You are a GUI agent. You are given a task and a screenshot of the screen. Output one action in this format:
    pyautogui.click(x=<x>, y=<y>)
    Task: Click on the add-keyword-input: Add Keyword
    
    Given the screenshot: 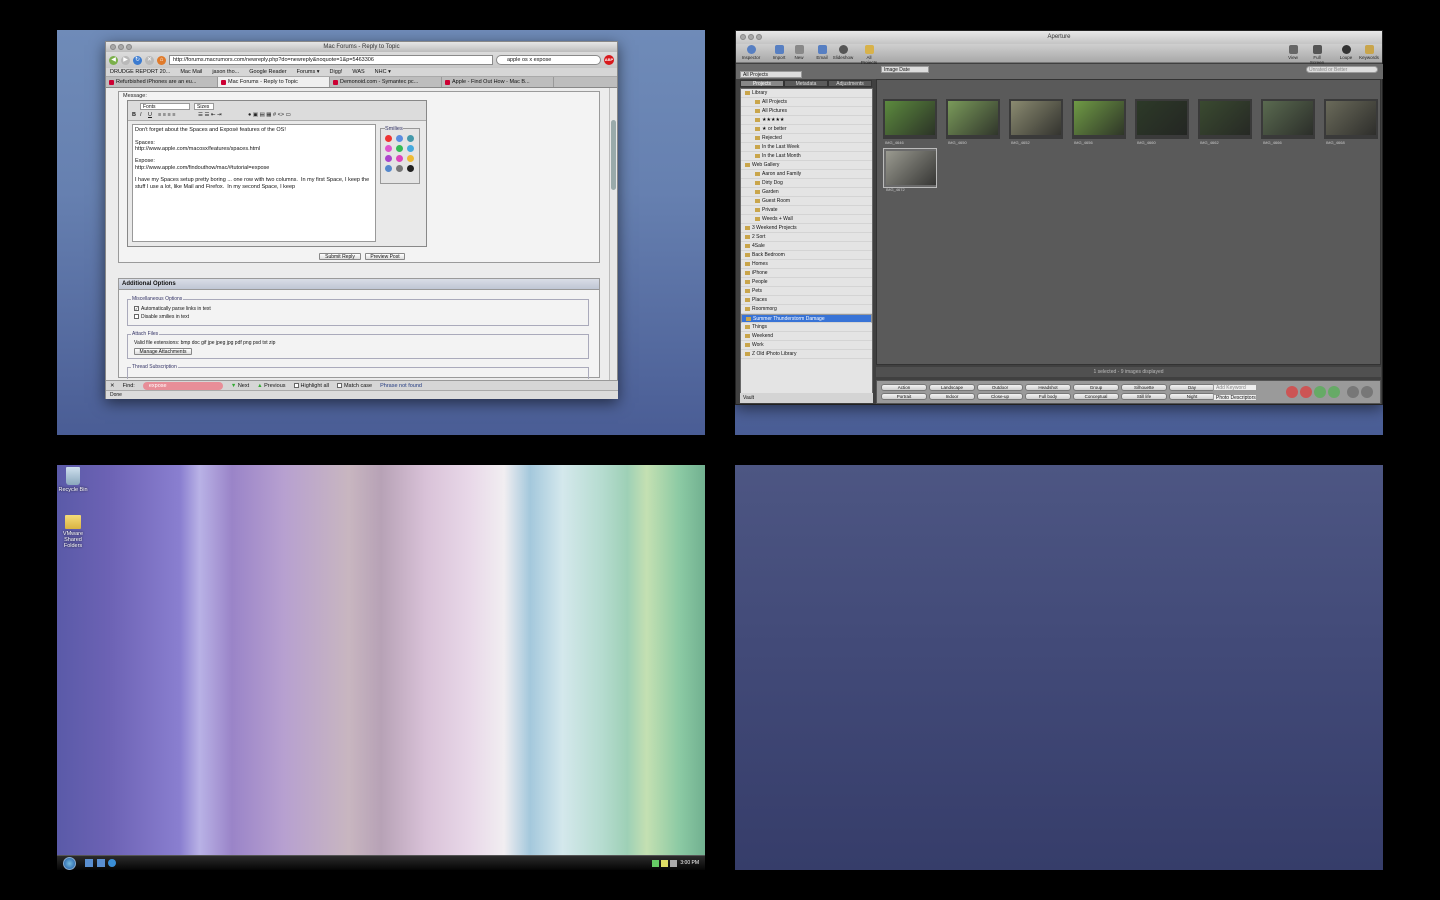 What is the action you would take?
    pyautogui.click(x=1235, y=387)
    